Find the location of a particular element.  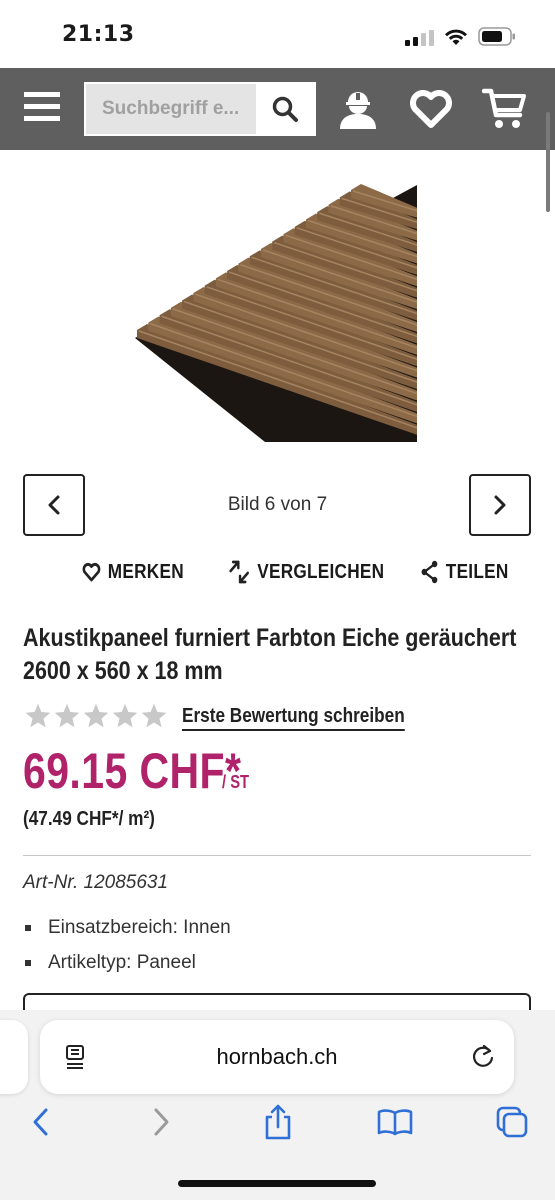

gallery-prev-button is located at coordinates (54, 505).